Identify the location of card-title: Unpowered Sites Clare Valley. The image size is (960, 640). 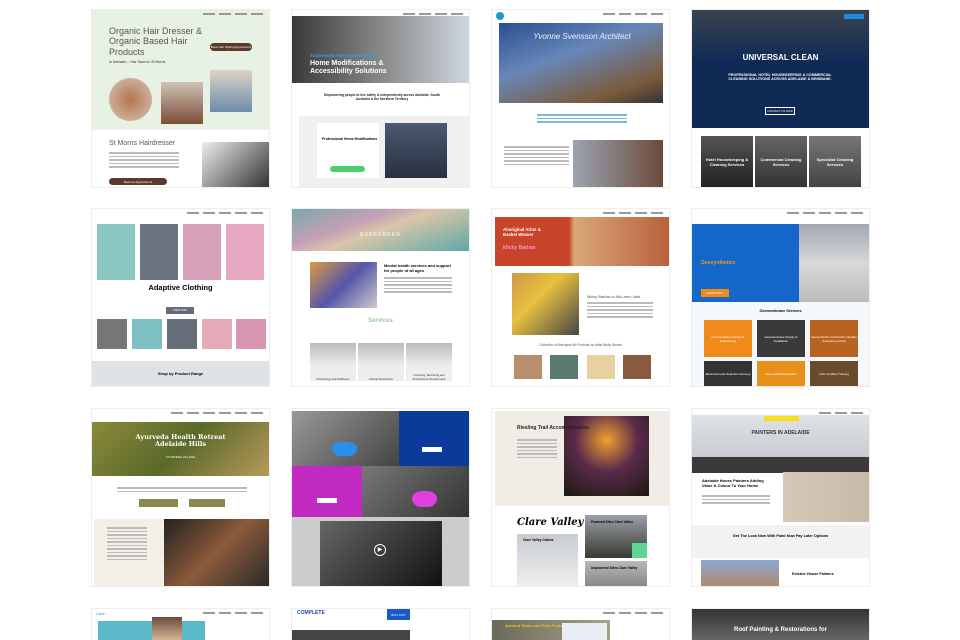
(614, 568).